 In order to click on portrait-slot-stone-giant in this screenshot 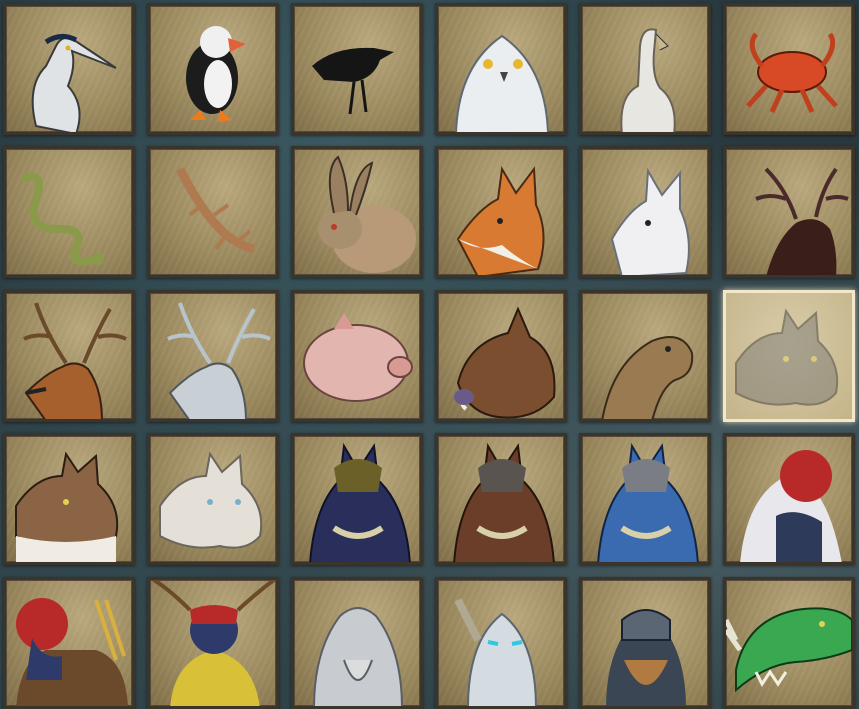, I will do `click(357, 643)`.